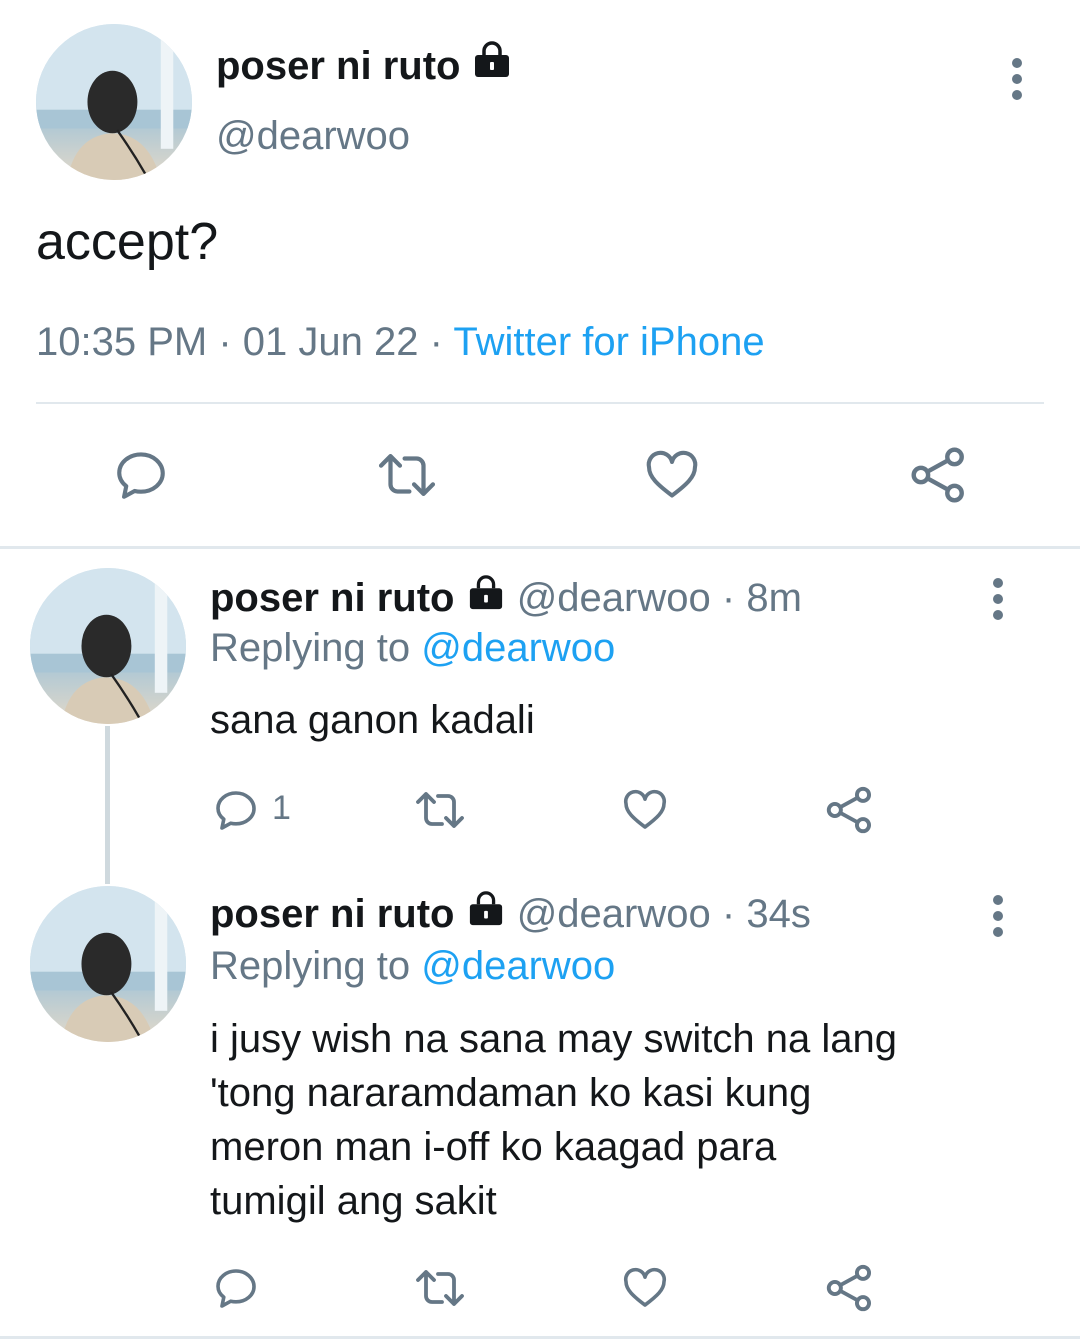 The width and height of the screenshot is (1080, 1341). What do you see at coordinates (331, 342) in the screenshot?
I see `tweet-date: 01 Jun 22` at bounding box center [331, 342].